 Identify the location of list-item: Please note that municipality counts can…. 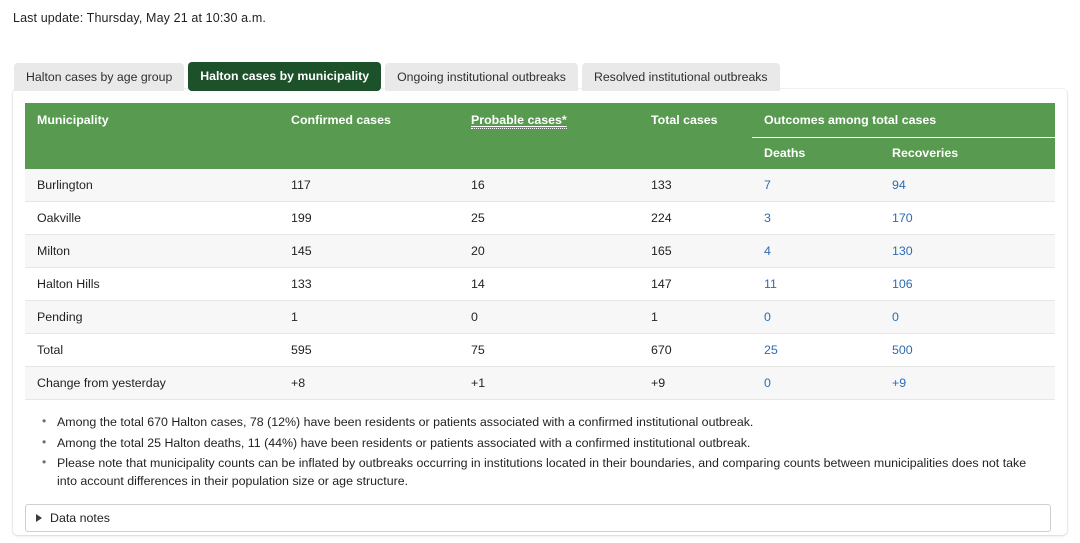
(543, 472).